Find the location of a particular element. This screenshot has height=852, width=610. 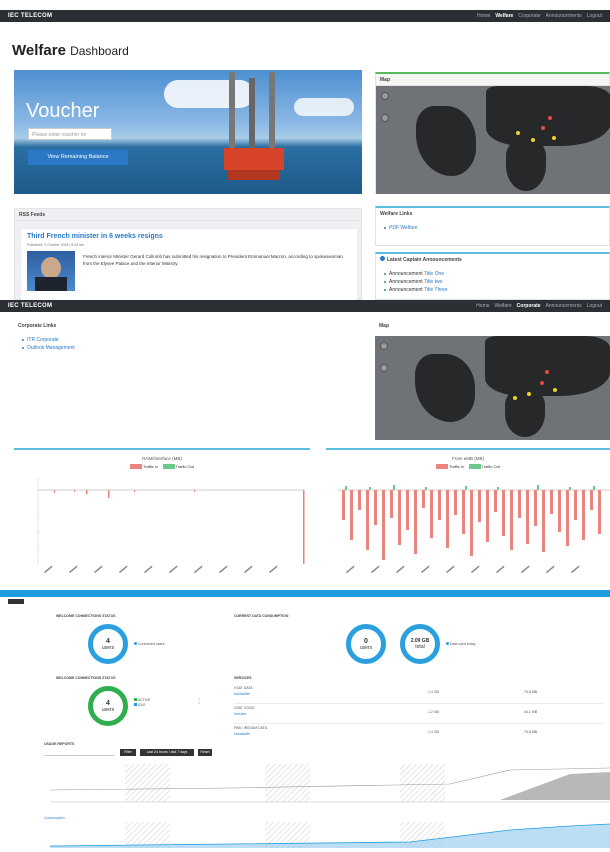

usage-reports-title: USAGE REPORTS is located at coordinates (59, 744).